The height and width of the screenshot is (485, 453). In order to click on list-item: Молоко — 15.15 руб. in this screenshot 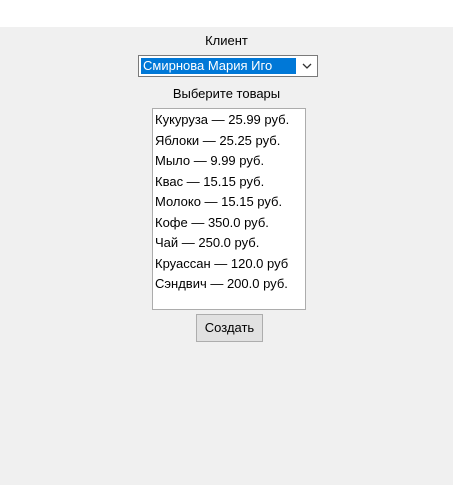, I will do `click(229, 202)`.